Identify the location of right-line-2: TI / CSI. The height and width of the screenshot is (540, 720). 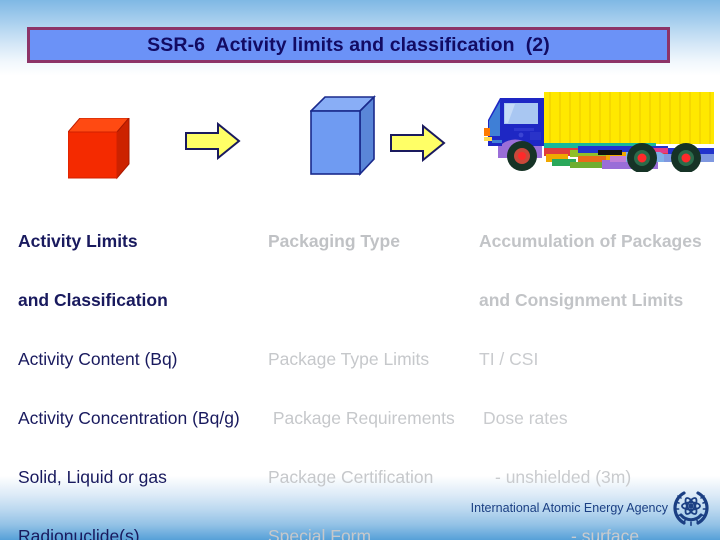
(509, 359).